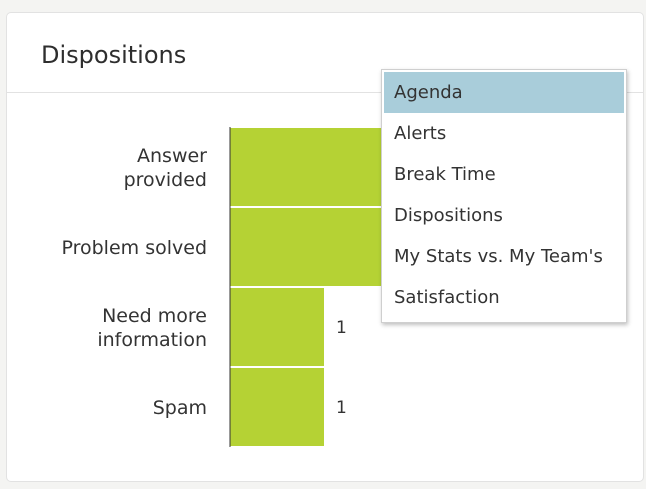 Image resolution: width=646 pixels, height=489 pixels. I want to click on menu-item-agenda: Agenda, so click(504, 92).